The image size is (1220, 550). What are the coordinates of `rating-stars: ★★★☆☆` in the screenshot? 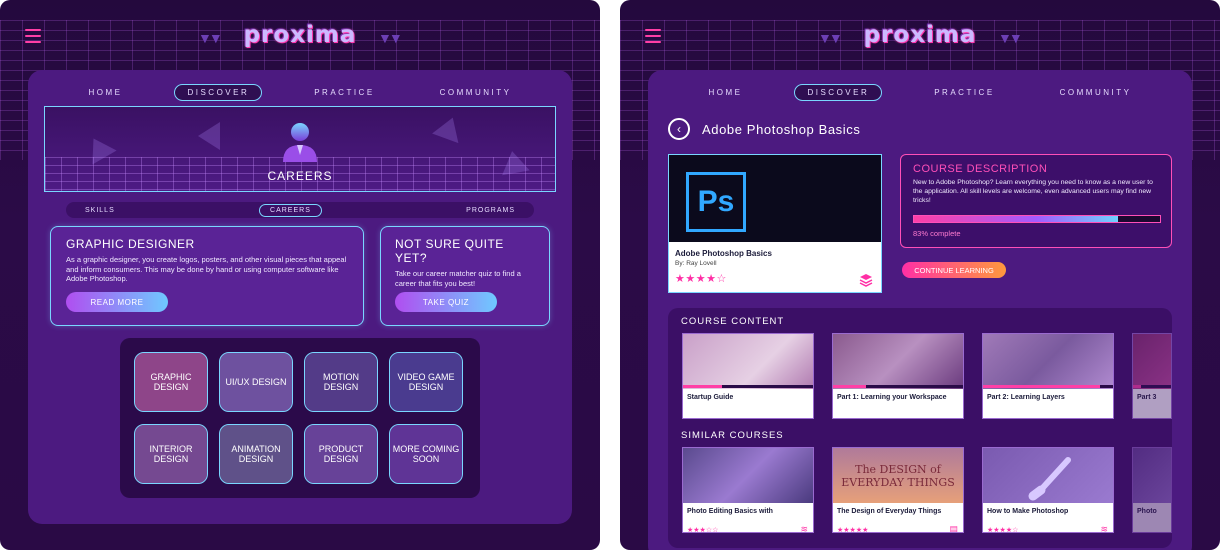 It's located at (703, 530).